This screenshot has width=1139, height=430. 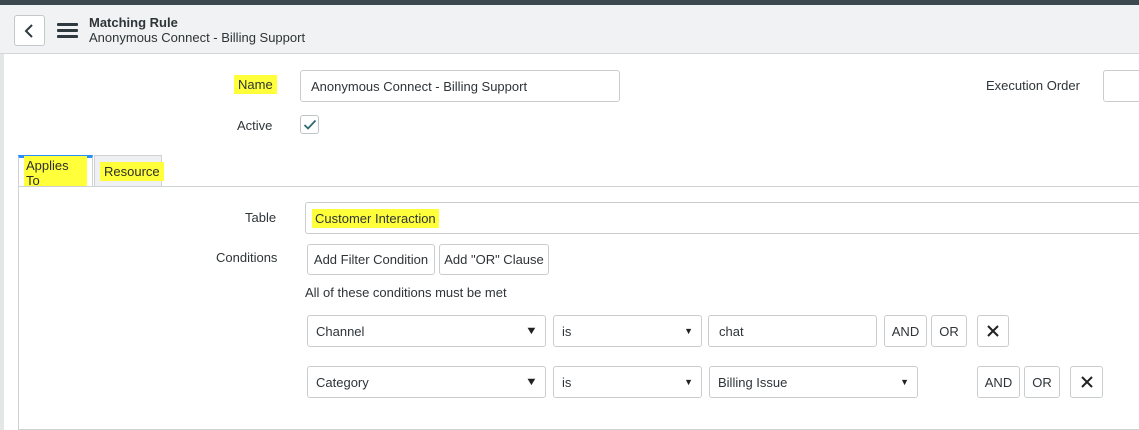 I want to click on condition-1-operator-select: is ▼, so click(x=627, y=331).